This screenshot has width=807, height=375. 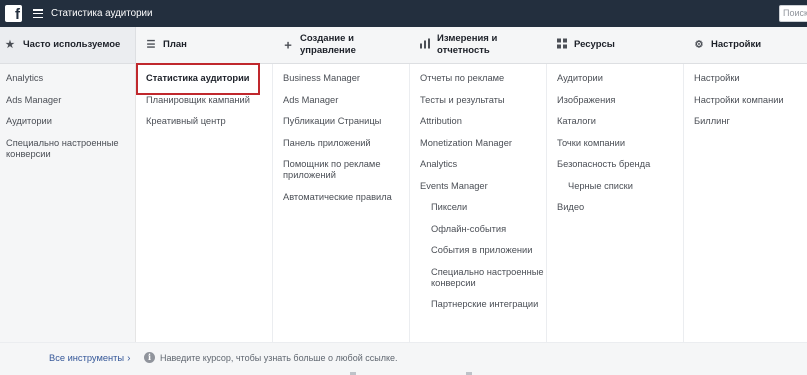 I want to click on header-plan: ☰ План, so click(x=204, y=45).